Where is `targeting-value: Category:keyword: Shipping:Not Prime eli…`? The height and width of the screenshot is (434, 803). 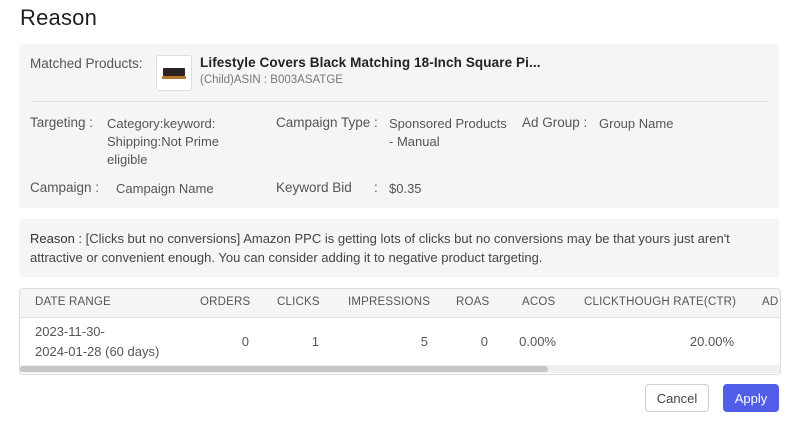 targeting-value: Category:keyword: Shipping:Not Prime eli… is located at coordinates (163, 141).